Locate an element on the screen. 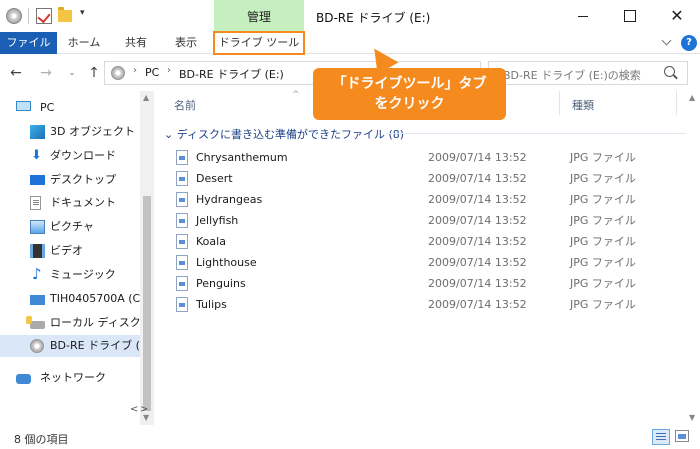  maximize-button is located at coordinates (630, 16).